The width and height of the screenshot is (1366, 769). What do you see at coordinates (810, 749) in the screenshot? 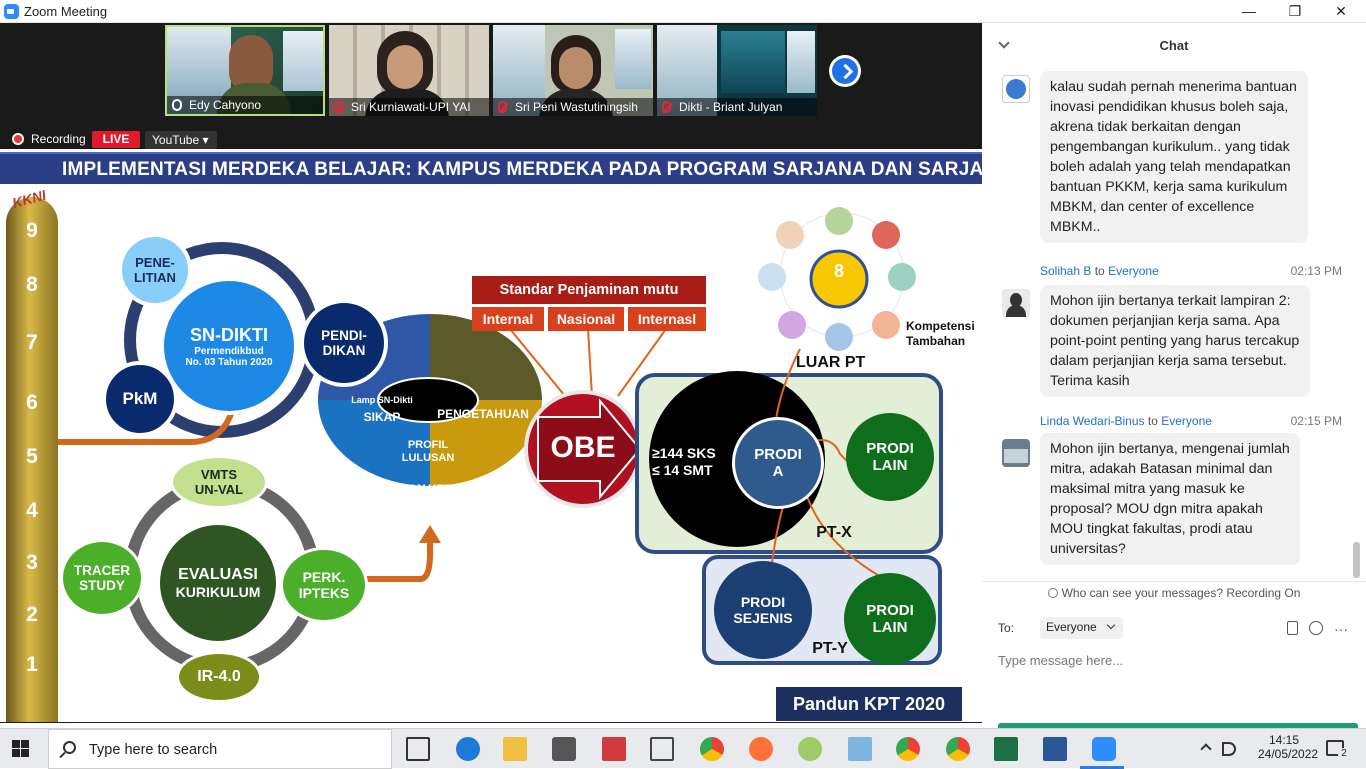
I see `paint-icon` at bounding box center [810, 749].